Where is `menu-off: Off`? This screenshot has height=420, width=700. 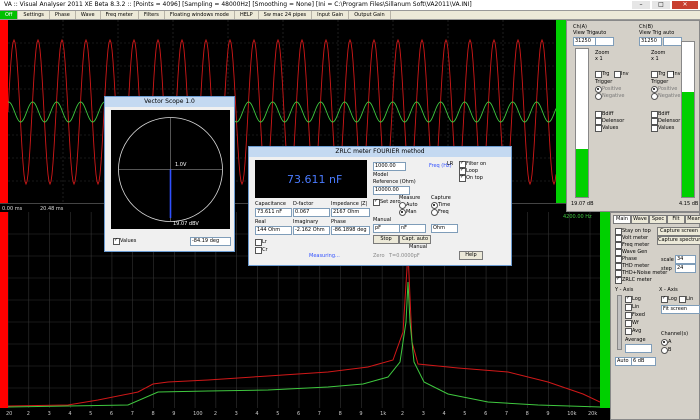 menu-off: Off is located at coordinates (9, 15).